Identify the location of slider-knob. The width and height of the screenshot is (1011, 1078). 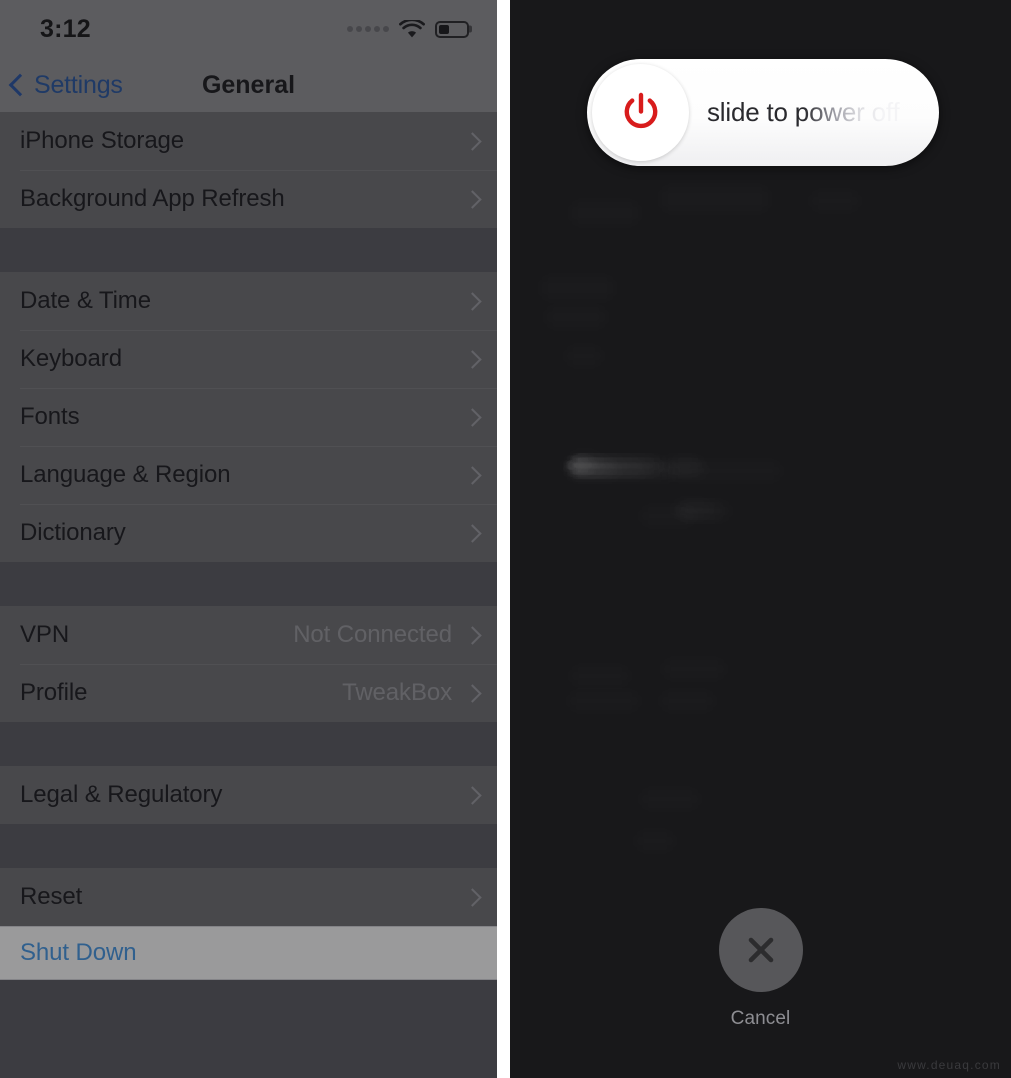
(640, 112).